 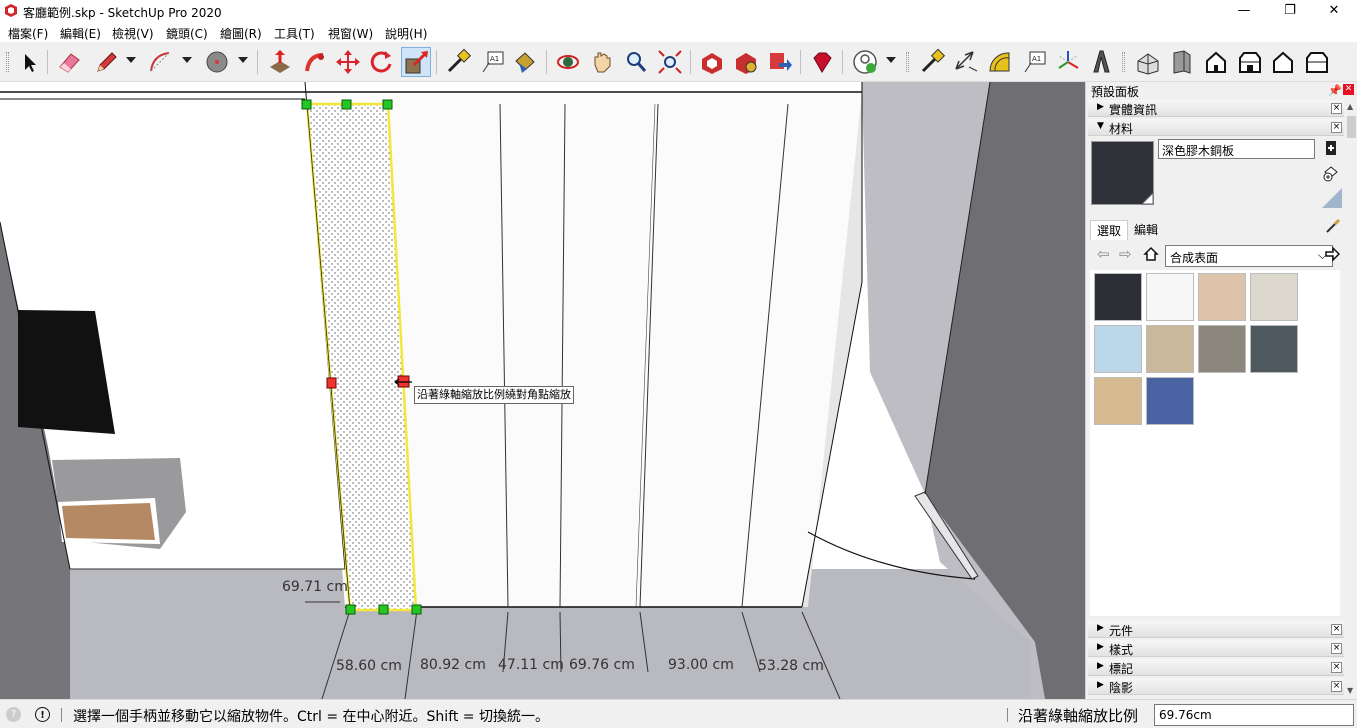 What do you see at coordinates (1000, 62) in the screenshot?
I see `protractor-icon` at bounding box center [1000, 62].